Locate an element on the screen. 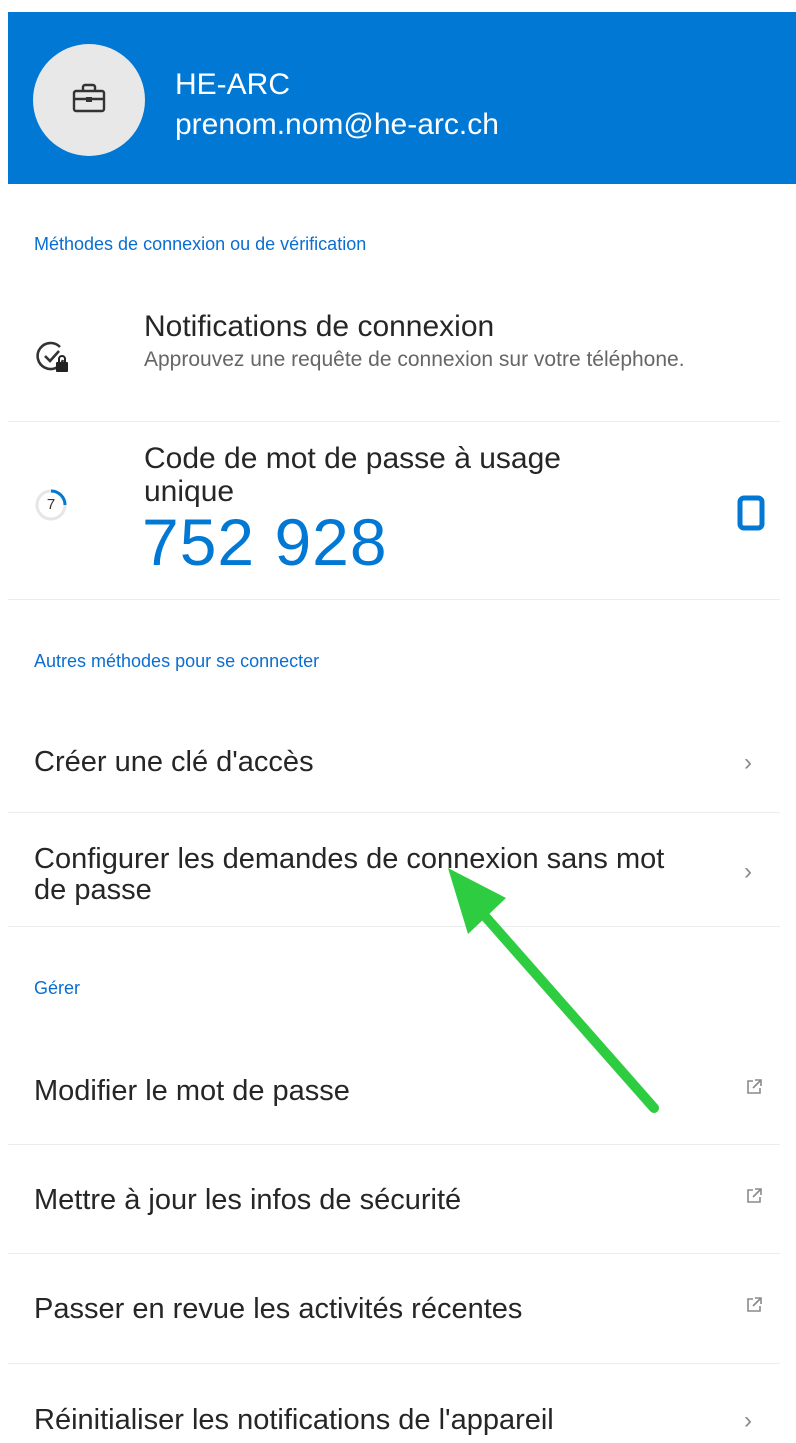 This screenshot has width=796, height=1443. update-security-info-row: Mettre à jour les infos de sécurité is located at coordinates (398, 1196).